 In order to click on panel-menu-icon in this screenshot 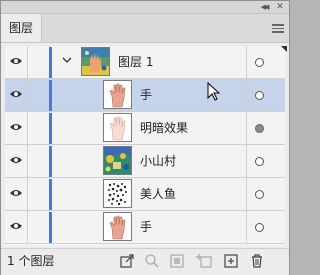, I will do `click(278, 28)`.